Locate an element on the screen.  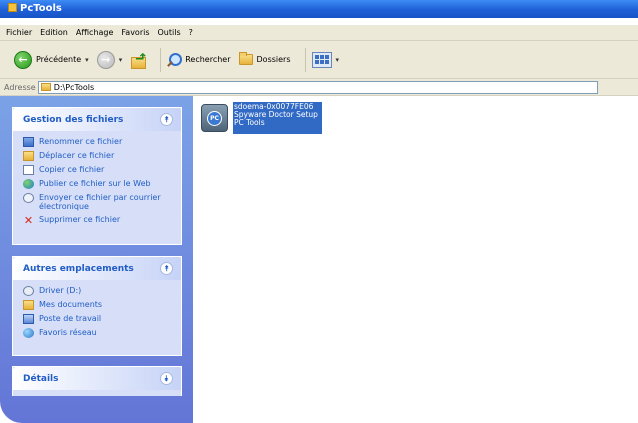
menu-outils: Outils is located at coordinates (169, 32).